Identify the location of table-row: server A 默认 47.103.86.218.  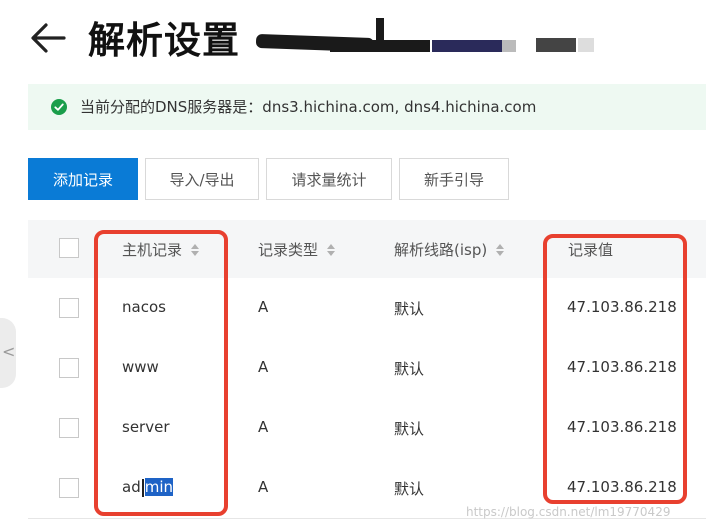
(367, 428).